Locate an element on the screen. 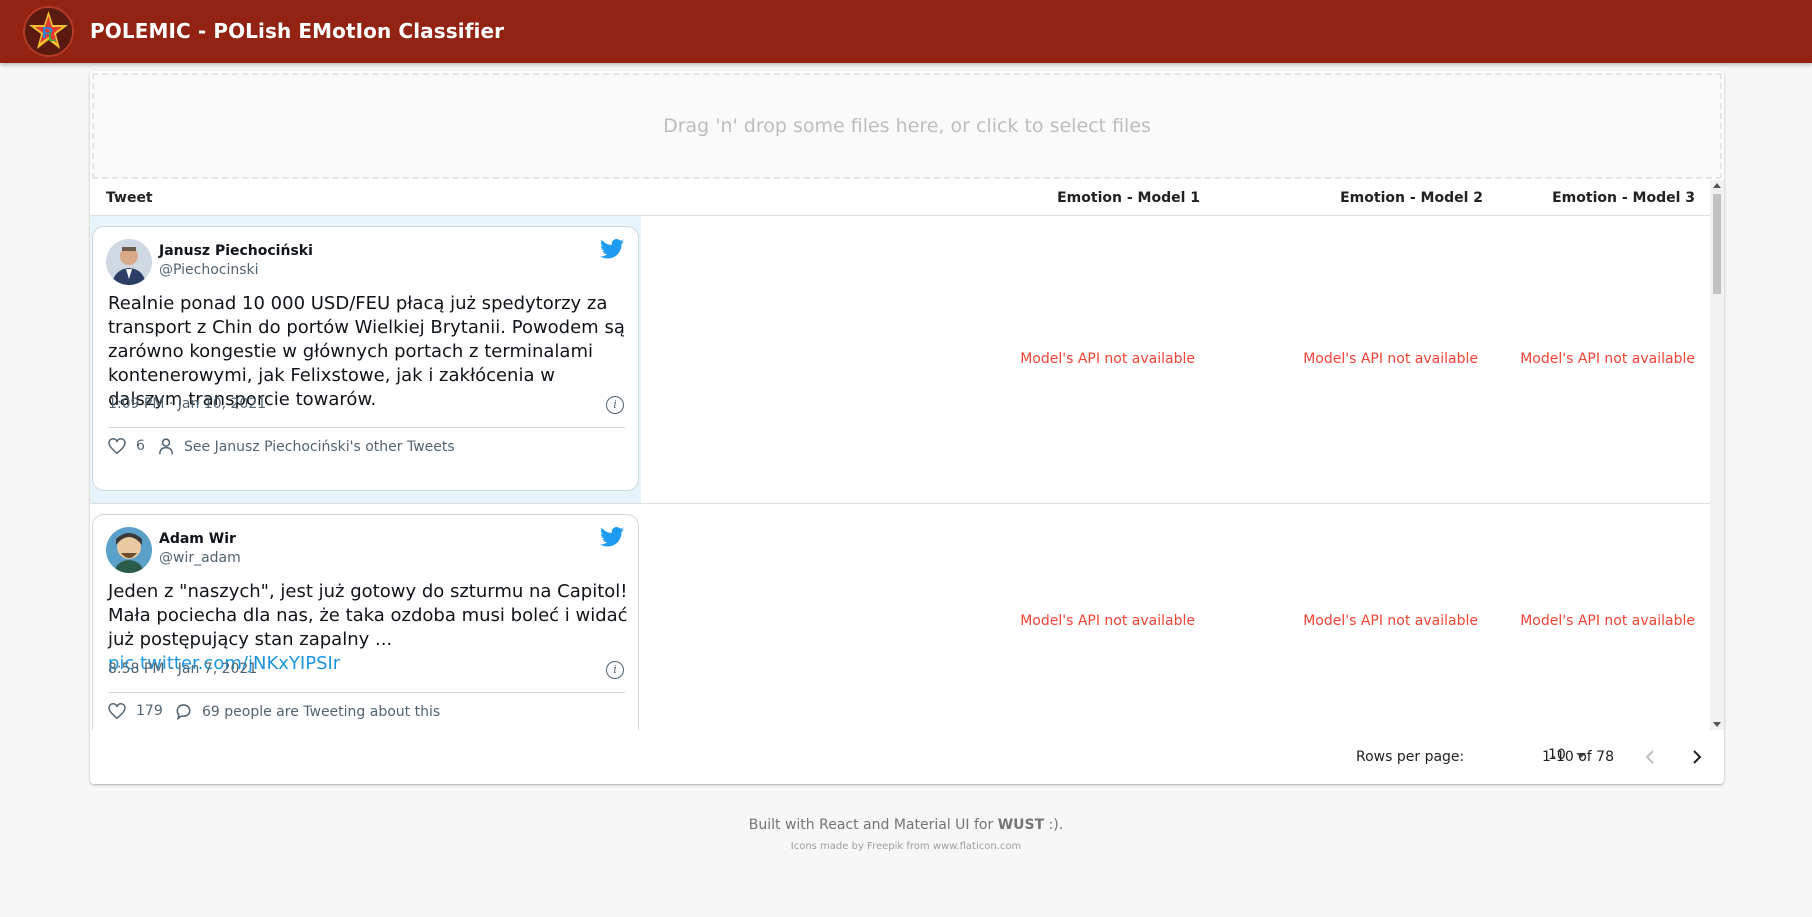  like-action: 179 is located at coordinates (135, 711).